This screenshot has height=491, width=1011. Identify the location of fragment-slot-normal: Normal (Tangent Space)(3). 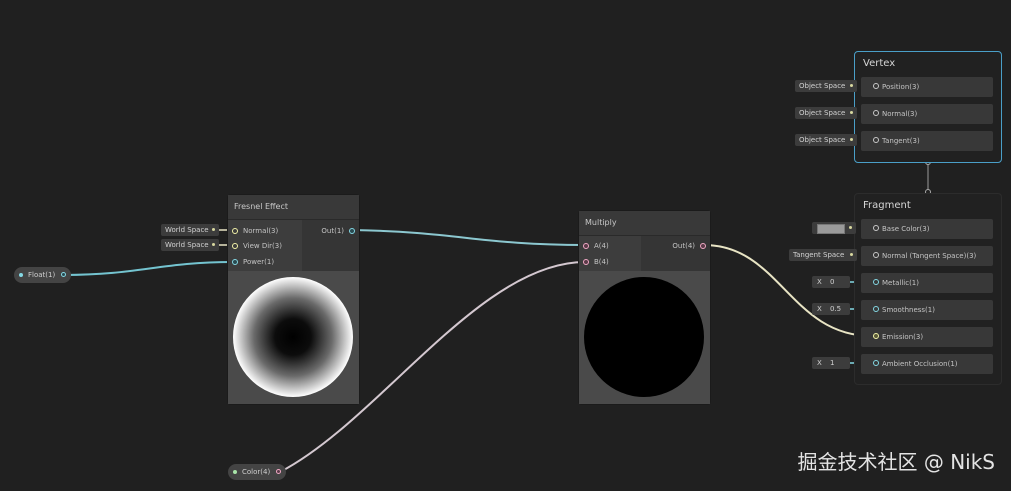
(927, 256).